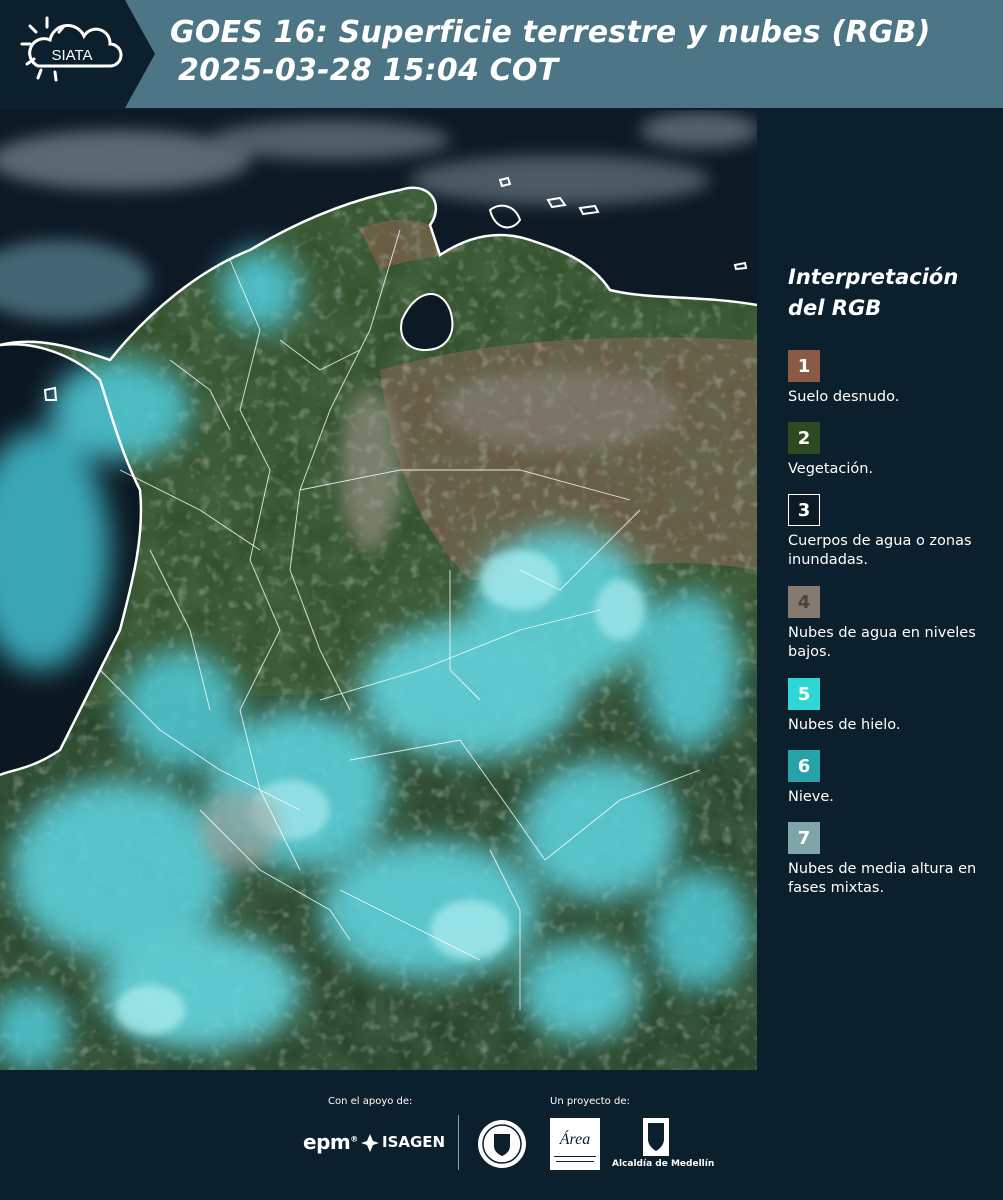  Describe the element at coordinates (873, 277) in the screenshot. I see `legend-title-line1: Interpretación` at that location.